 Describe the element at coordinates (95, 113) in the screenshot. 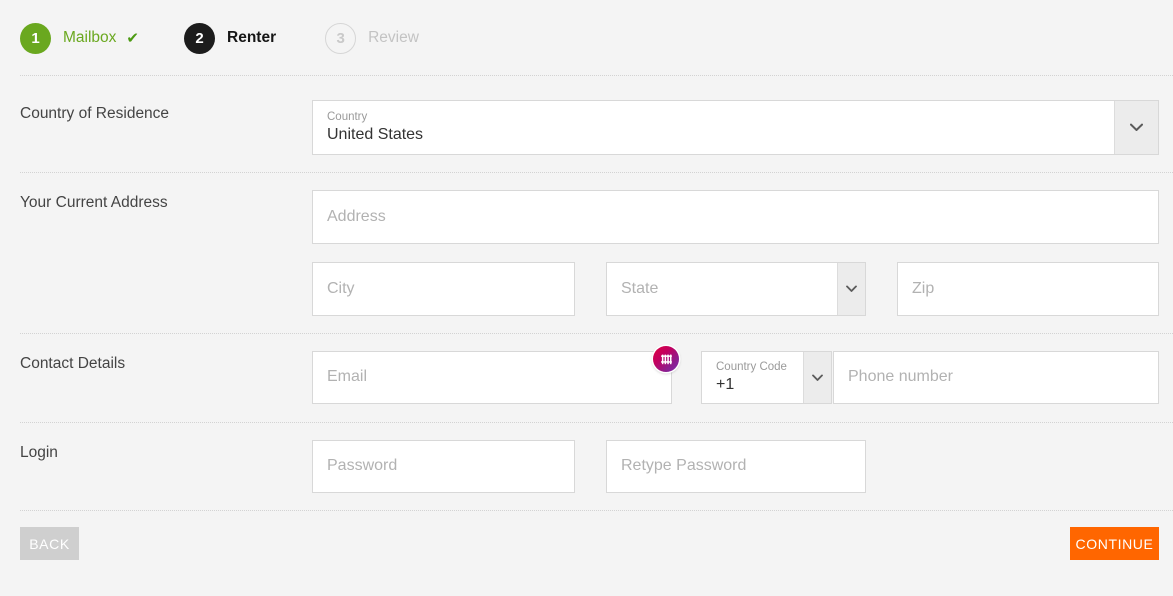

I see `country-of-residence-label: Country of Residence` at that location.